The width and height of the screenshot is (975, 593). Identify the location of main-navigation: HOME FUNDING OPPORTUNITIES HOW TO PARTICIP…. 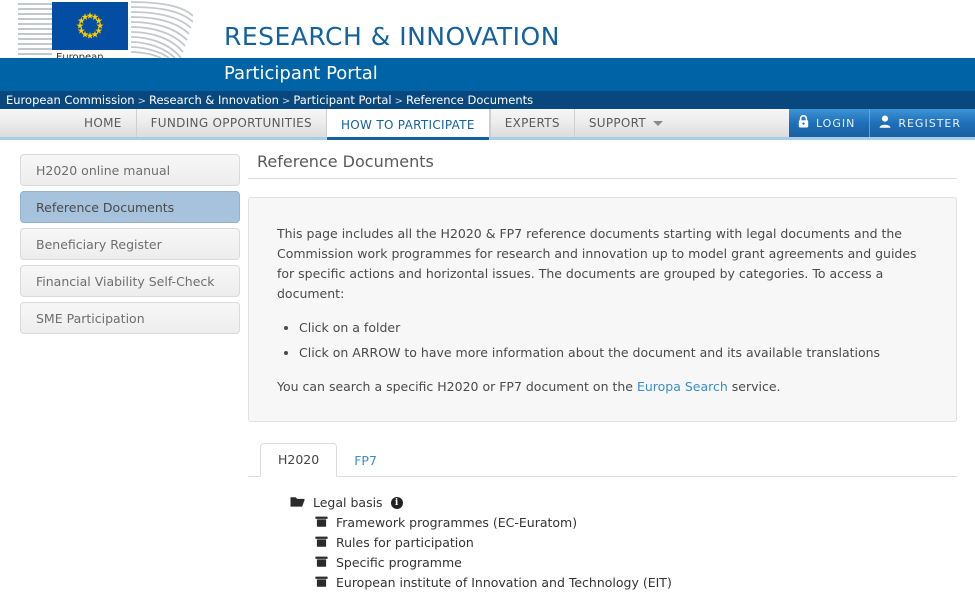
(487, 124).